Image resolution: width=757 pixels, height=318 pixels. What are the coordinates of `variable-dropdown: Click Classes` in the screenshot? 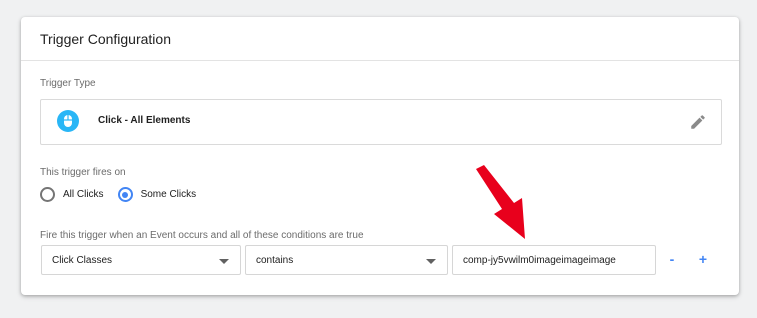 It's located at (141, 260).